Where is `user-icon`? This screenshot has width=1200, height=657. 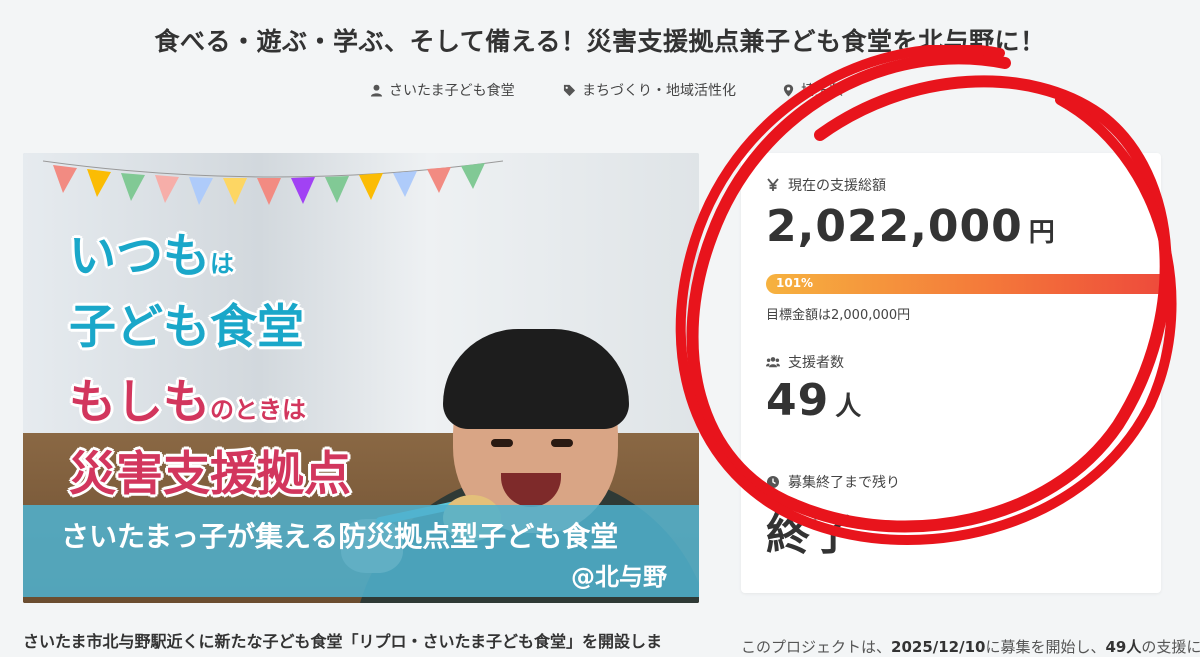
user-icon is located at coordinates (376, 90).